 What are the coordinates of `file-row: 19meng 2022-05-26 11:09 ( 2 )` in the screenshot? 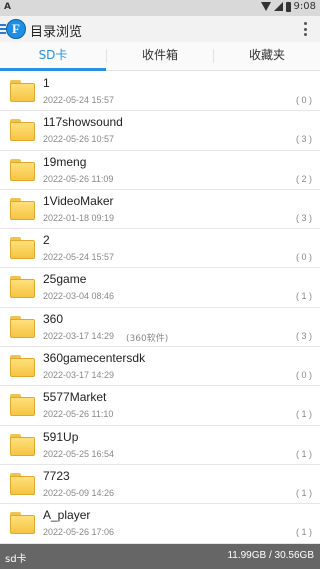 It's located at (160, 170).